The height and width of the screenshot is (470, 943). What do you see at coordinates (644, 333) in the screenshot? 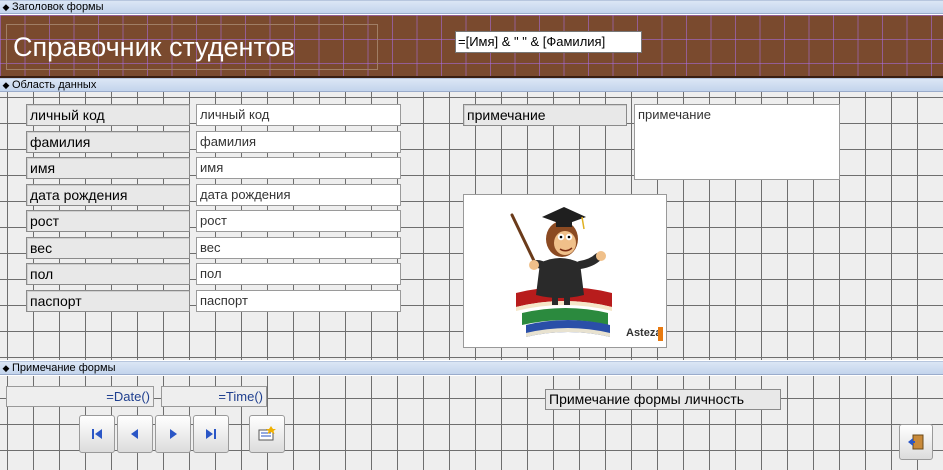
I see `image-watermark: Asteza` at bounding box center [644, 333].